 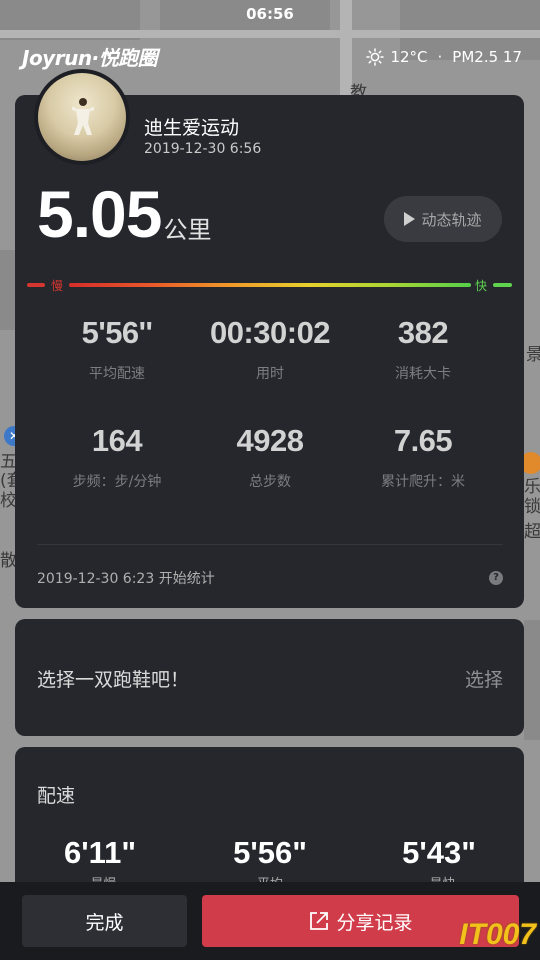 I want to click on share-icon, so click(x=319, y=921).